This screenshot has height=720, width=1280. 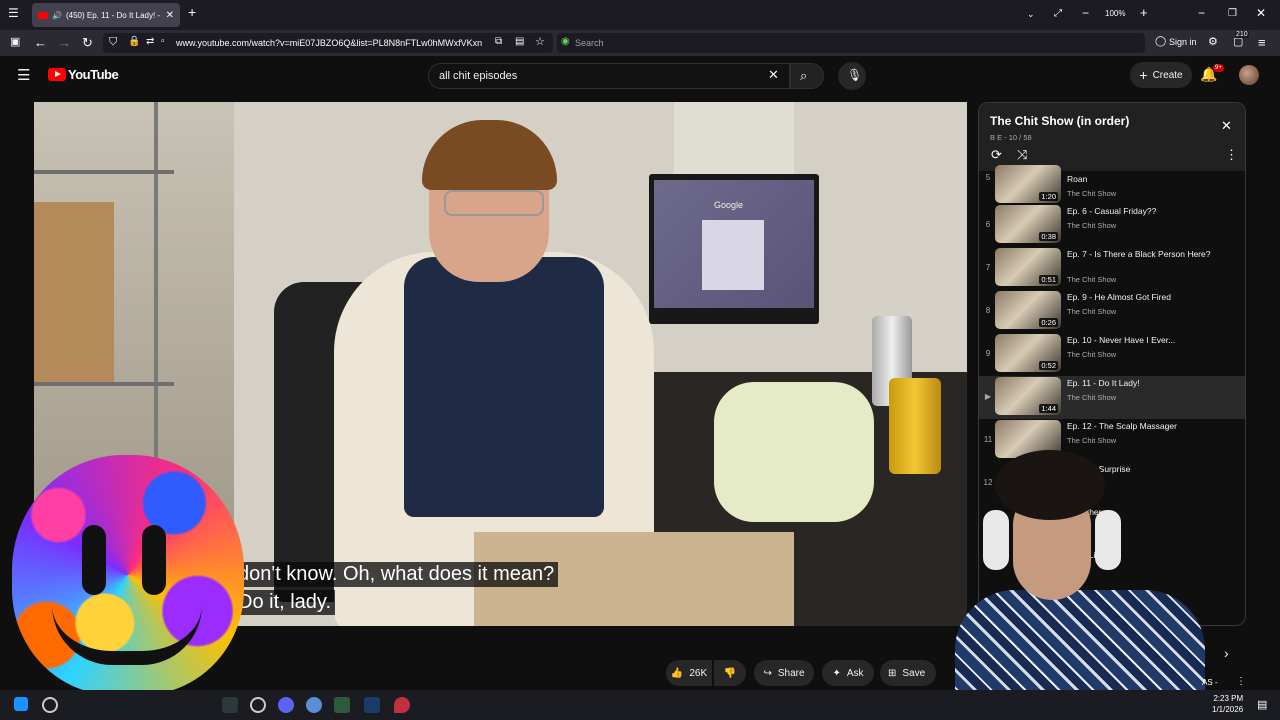 I want to click on playlist-item-thumbnail: 1:20, so click(x=1028, y=184).